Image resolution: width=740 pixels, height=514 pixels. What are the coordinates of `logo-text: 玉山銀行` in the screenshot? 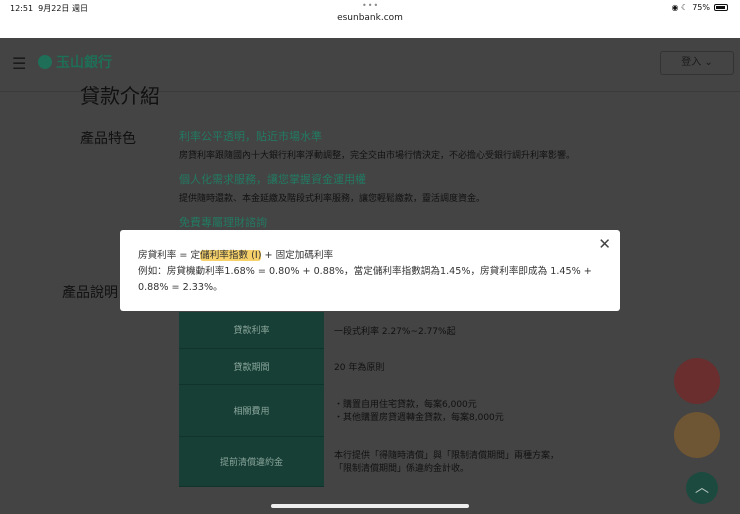 It's located at (84, 63).